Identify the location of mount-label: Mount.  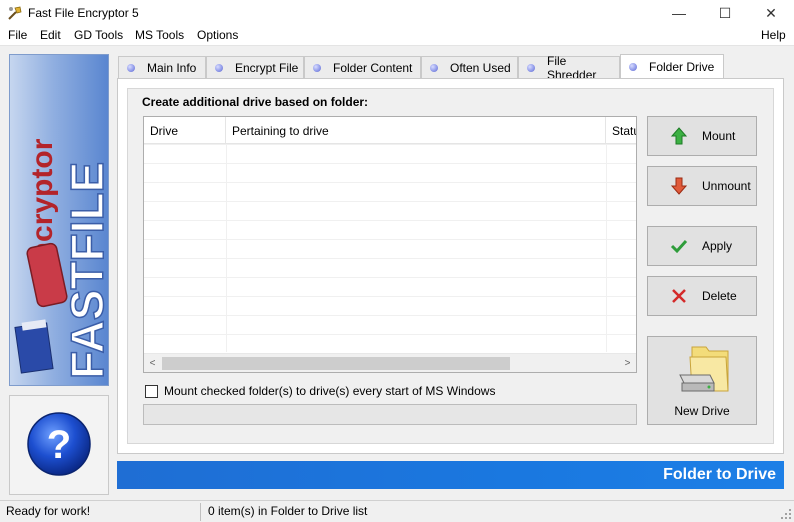
(719, 136).